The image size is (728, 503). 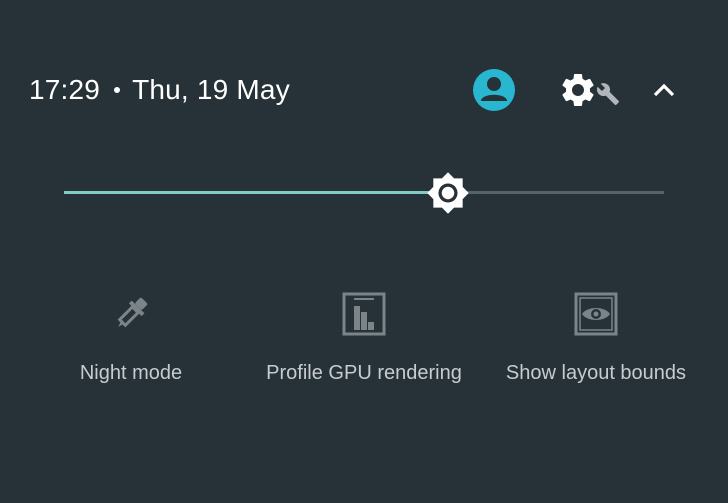 I want to click on brightness-icon, so click(x=448, y=193).